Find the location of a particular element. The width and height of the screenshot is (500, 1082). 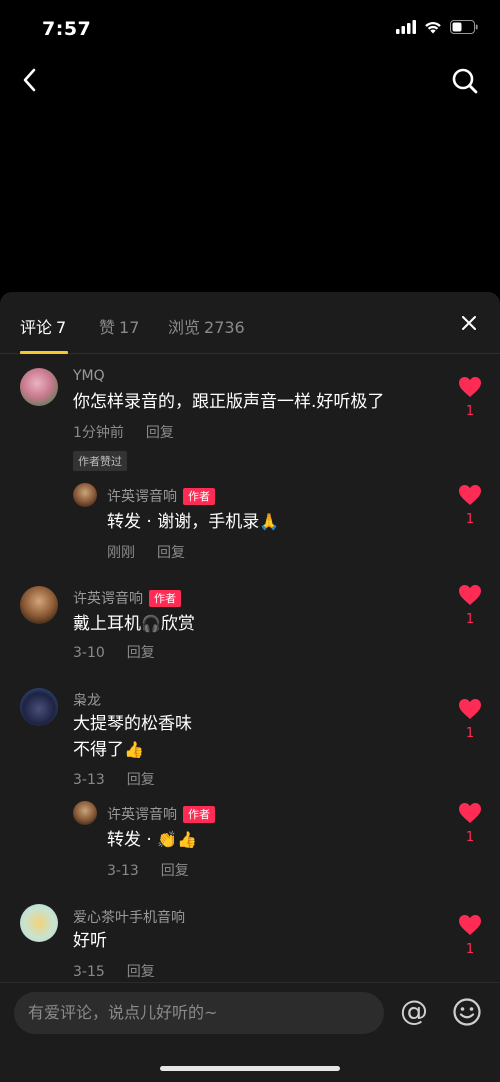

cellular-signal-icon is located at coordinates (406, 27).